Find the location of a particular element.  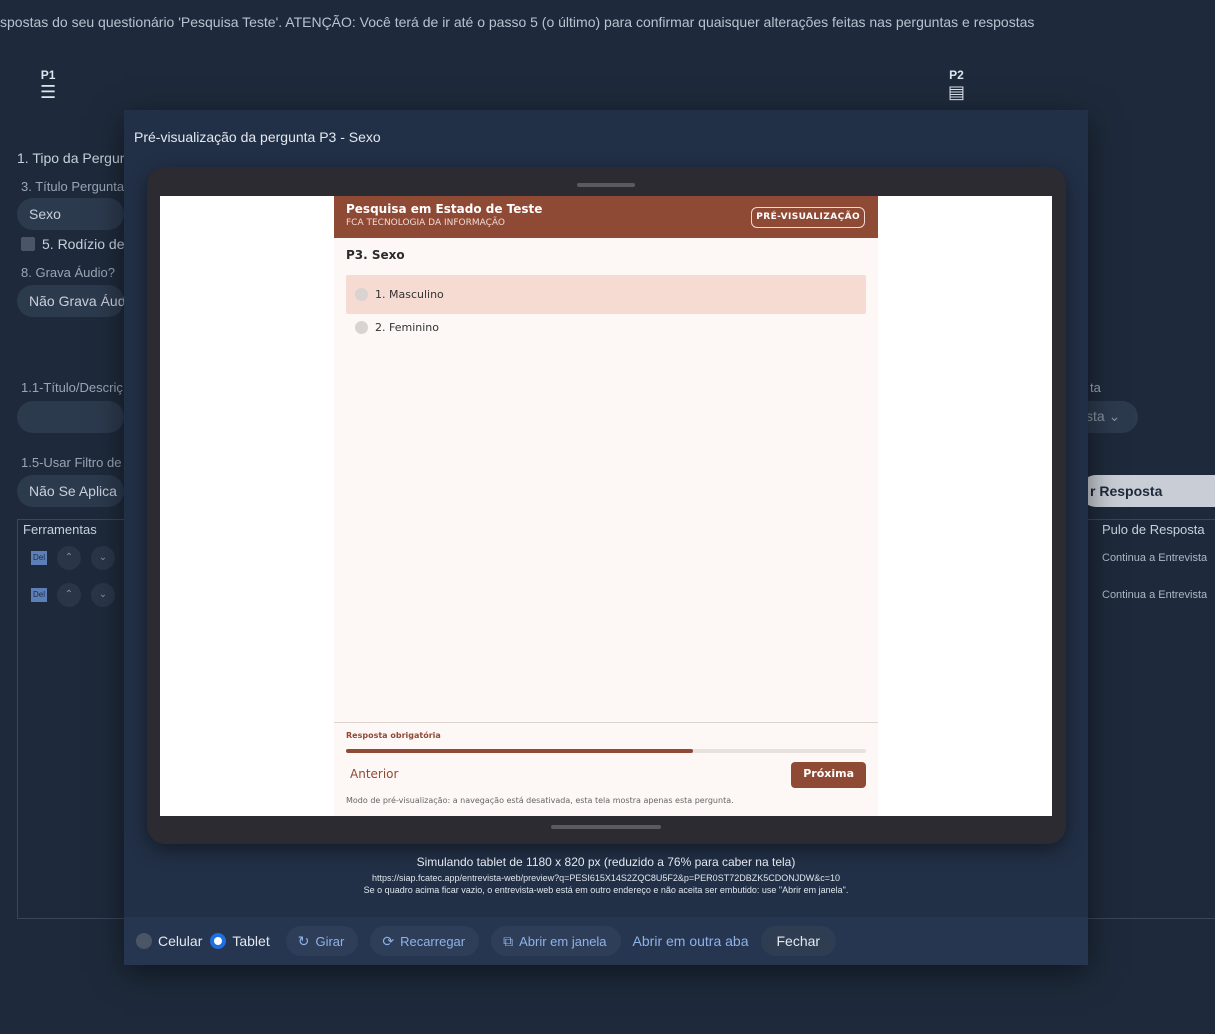

list-icon: ☰ is located at coordinates (48, 92).